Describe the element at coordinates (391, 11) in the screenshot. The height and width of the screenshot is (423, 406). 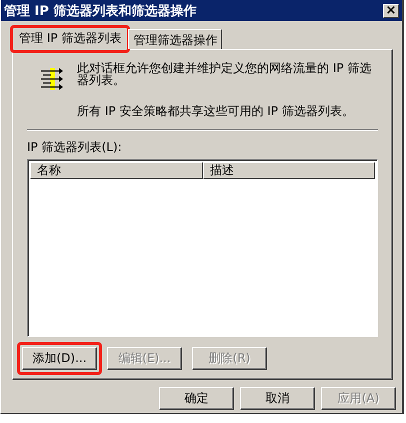
I see `close-button: ×` at that location.